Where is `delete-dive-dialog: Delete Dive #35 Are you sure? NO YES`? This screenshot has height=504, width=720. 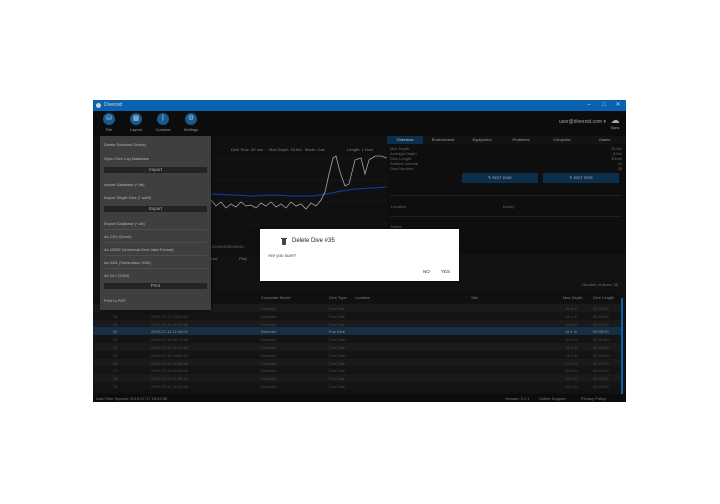
delete-dive-dialog: Delete Dive #35 Are you sure? NO YES is located at coordinates (359, 255).